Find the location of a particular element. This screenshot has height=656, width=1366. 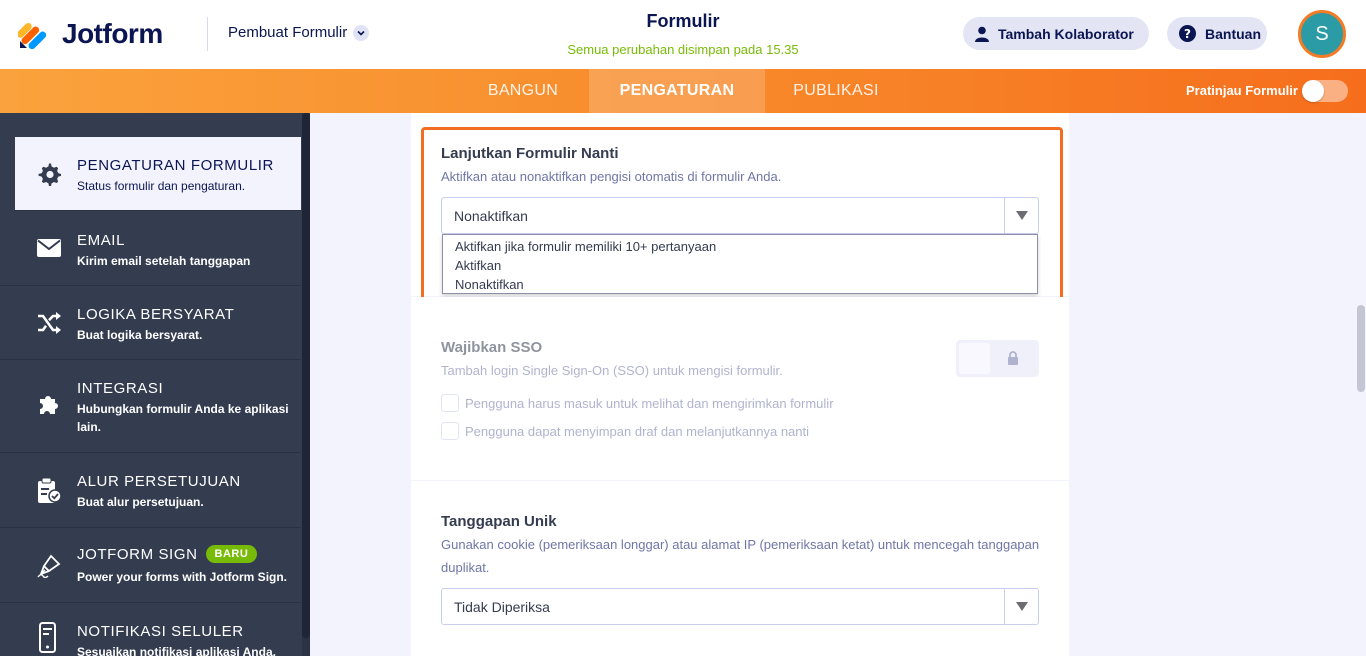

help-button: ? Bantuan is located at coordinates (1217, 33).